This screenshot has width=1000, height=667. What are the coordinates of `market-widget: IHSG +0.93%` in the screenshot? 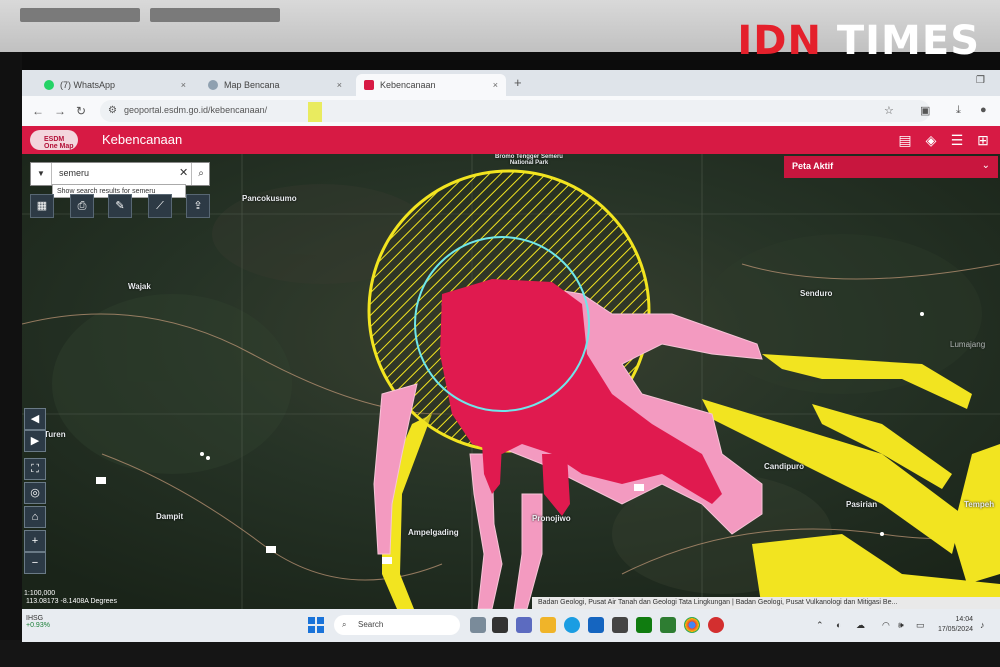 It's located at (38, 622).